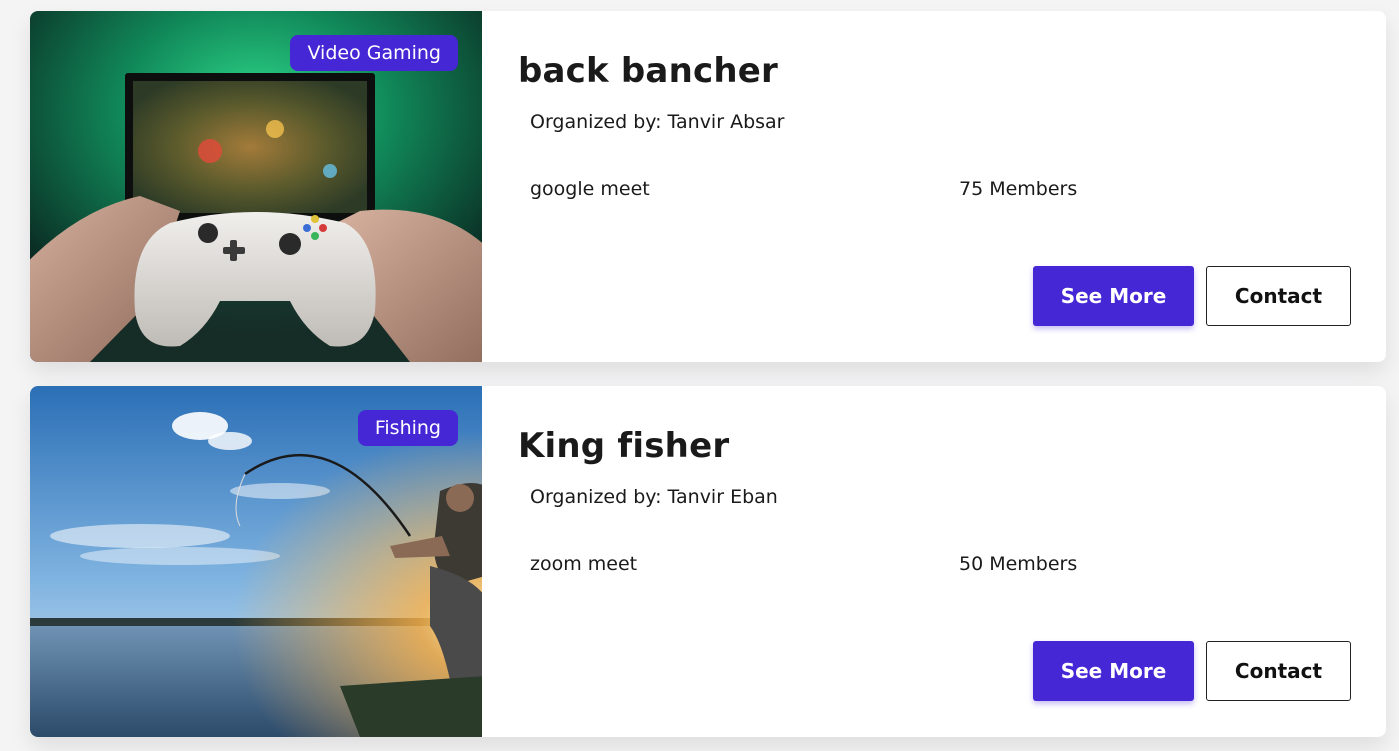 Image resolution: width=1399 pixels, height=751 pixels. What do you see at coordinates (624, 446) in the screenshot?
I see `event-title: King fisher` at bounding box center [624, 446].